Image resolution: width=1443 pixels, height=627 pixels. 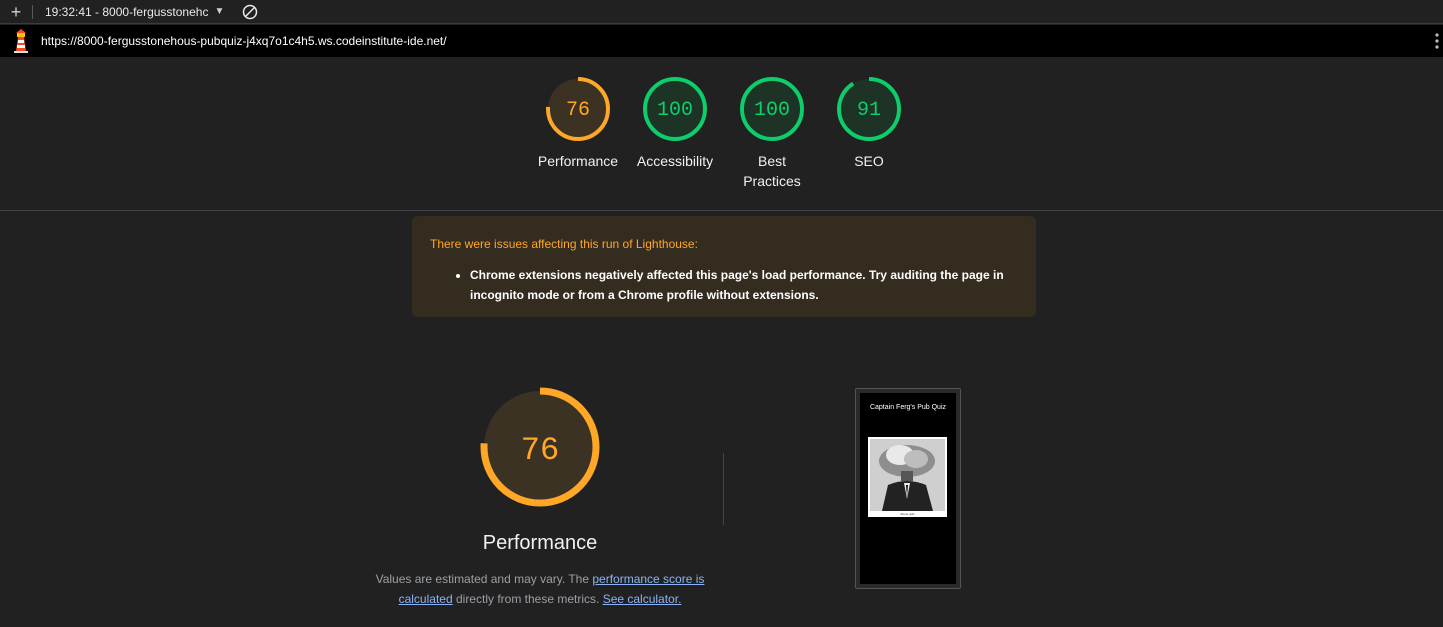 I want to click on screenshot-photo: Stone quiz, so click(x=907, y=477).